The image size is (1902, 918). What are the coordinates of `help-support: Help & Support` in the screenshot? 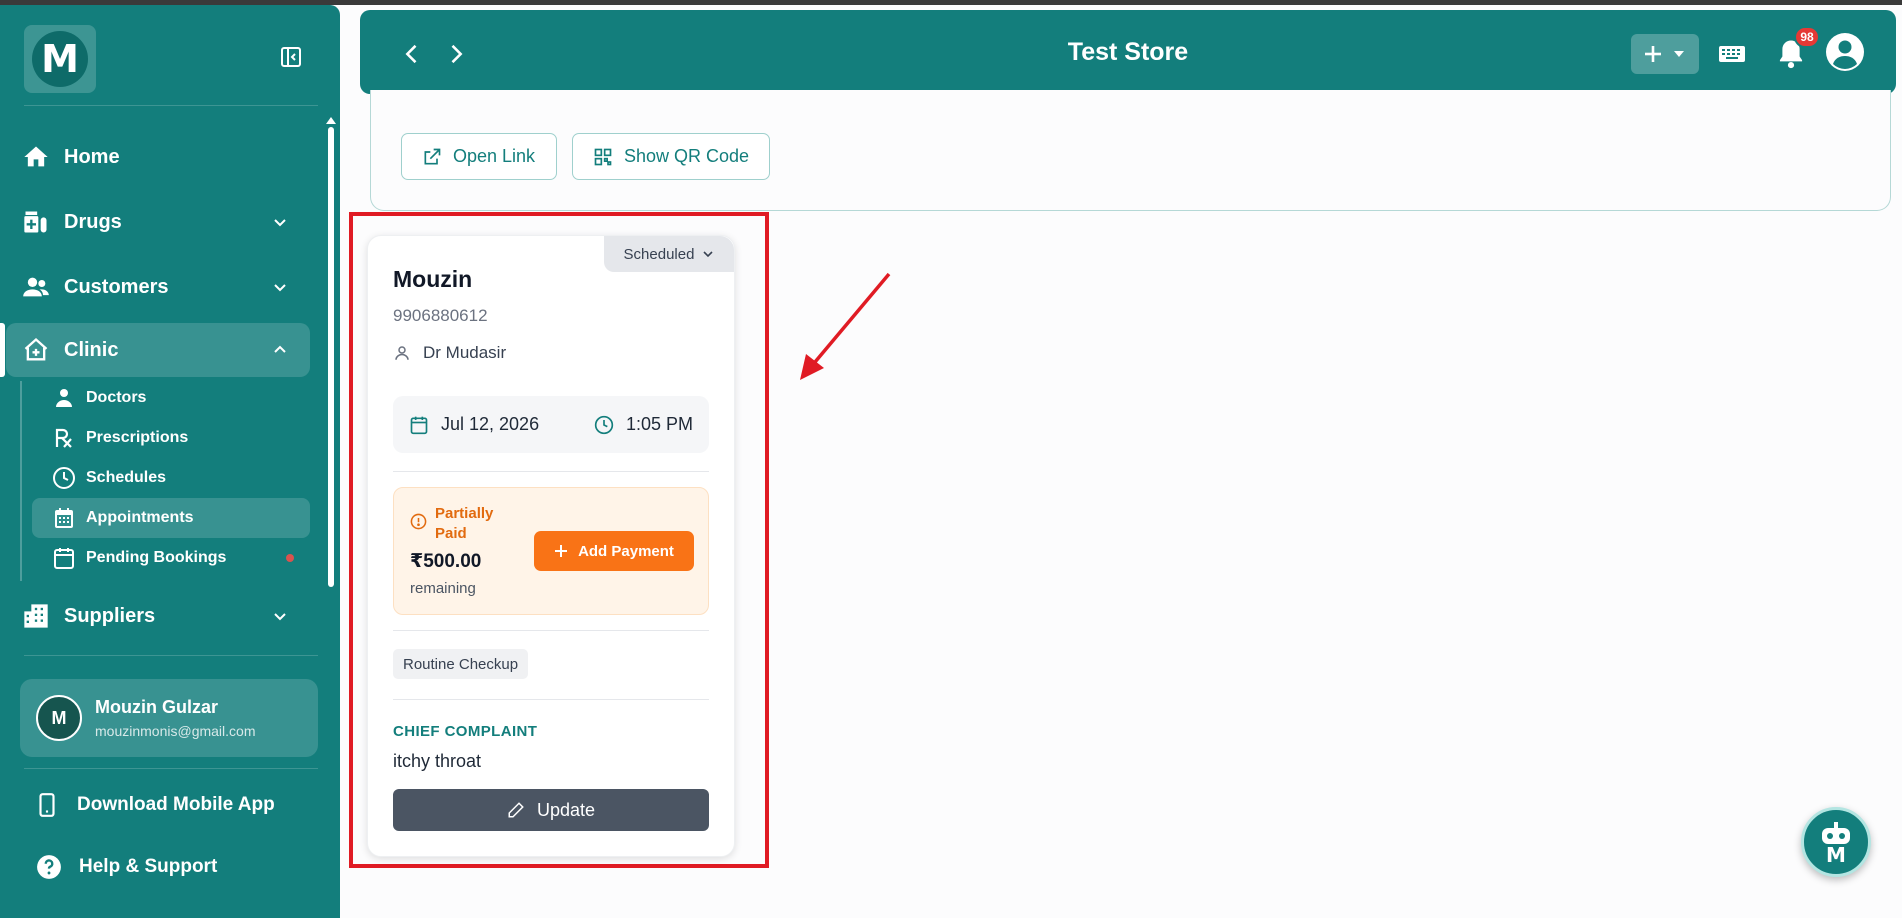 It's located at (165, 867).